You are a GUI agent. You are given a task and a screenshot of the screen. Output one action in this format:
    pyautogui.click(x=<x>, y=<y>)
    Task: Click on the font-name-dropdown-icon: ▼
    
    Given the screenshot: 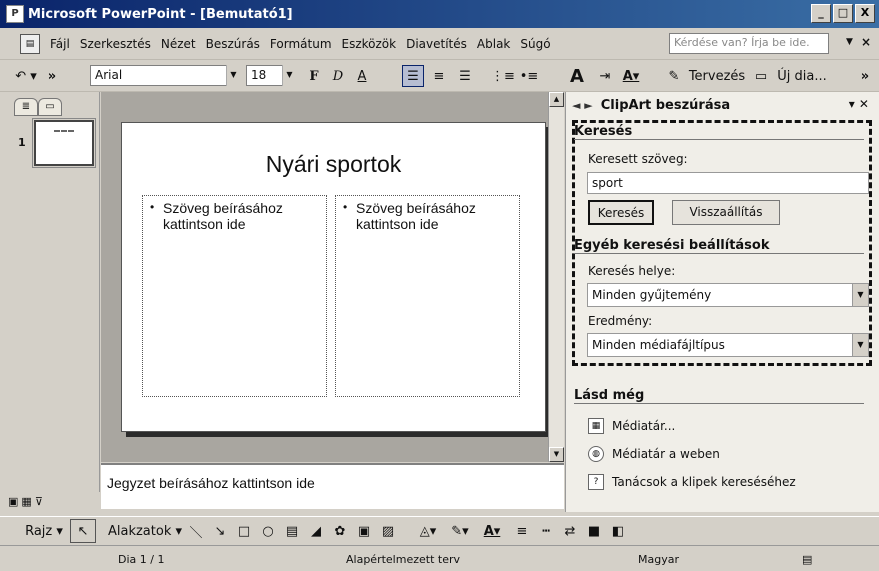 What is the action you would take?
    pyautogui.click(x=233, y=75)
    